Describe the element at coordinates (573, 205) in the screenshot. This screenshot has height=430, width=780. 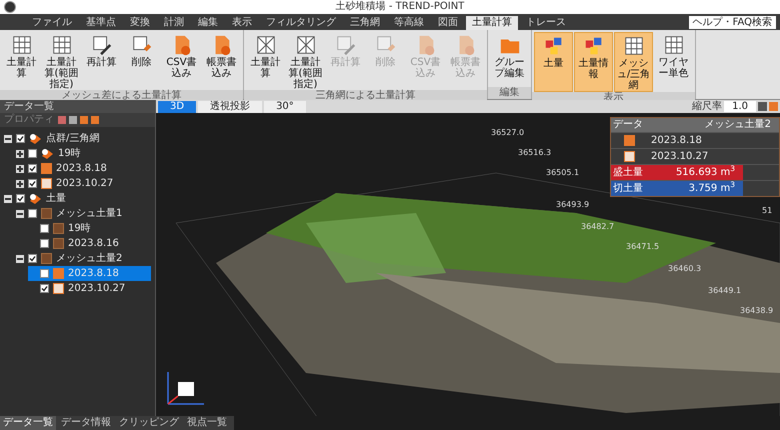
I see `coordinate-label: 36493.9` at that location.